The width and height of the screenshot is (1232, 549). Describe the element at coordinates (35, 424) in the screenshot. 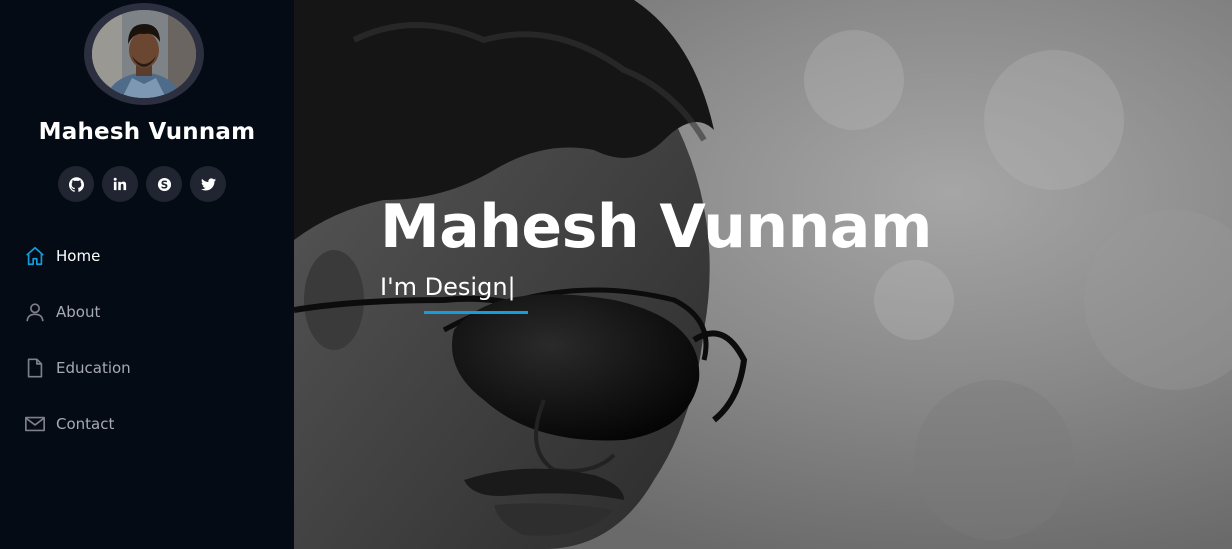

I see `envelope-icon` at that location.